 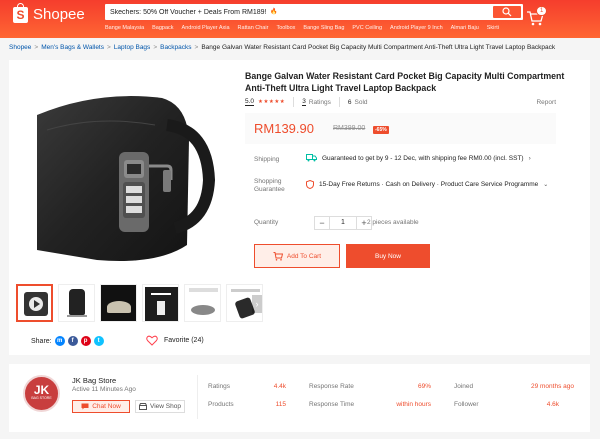 What do you see at coordinates (552, 386) in the screenshot?
I see `stat-value: 29 months ago` at bounding box center [552, 386].